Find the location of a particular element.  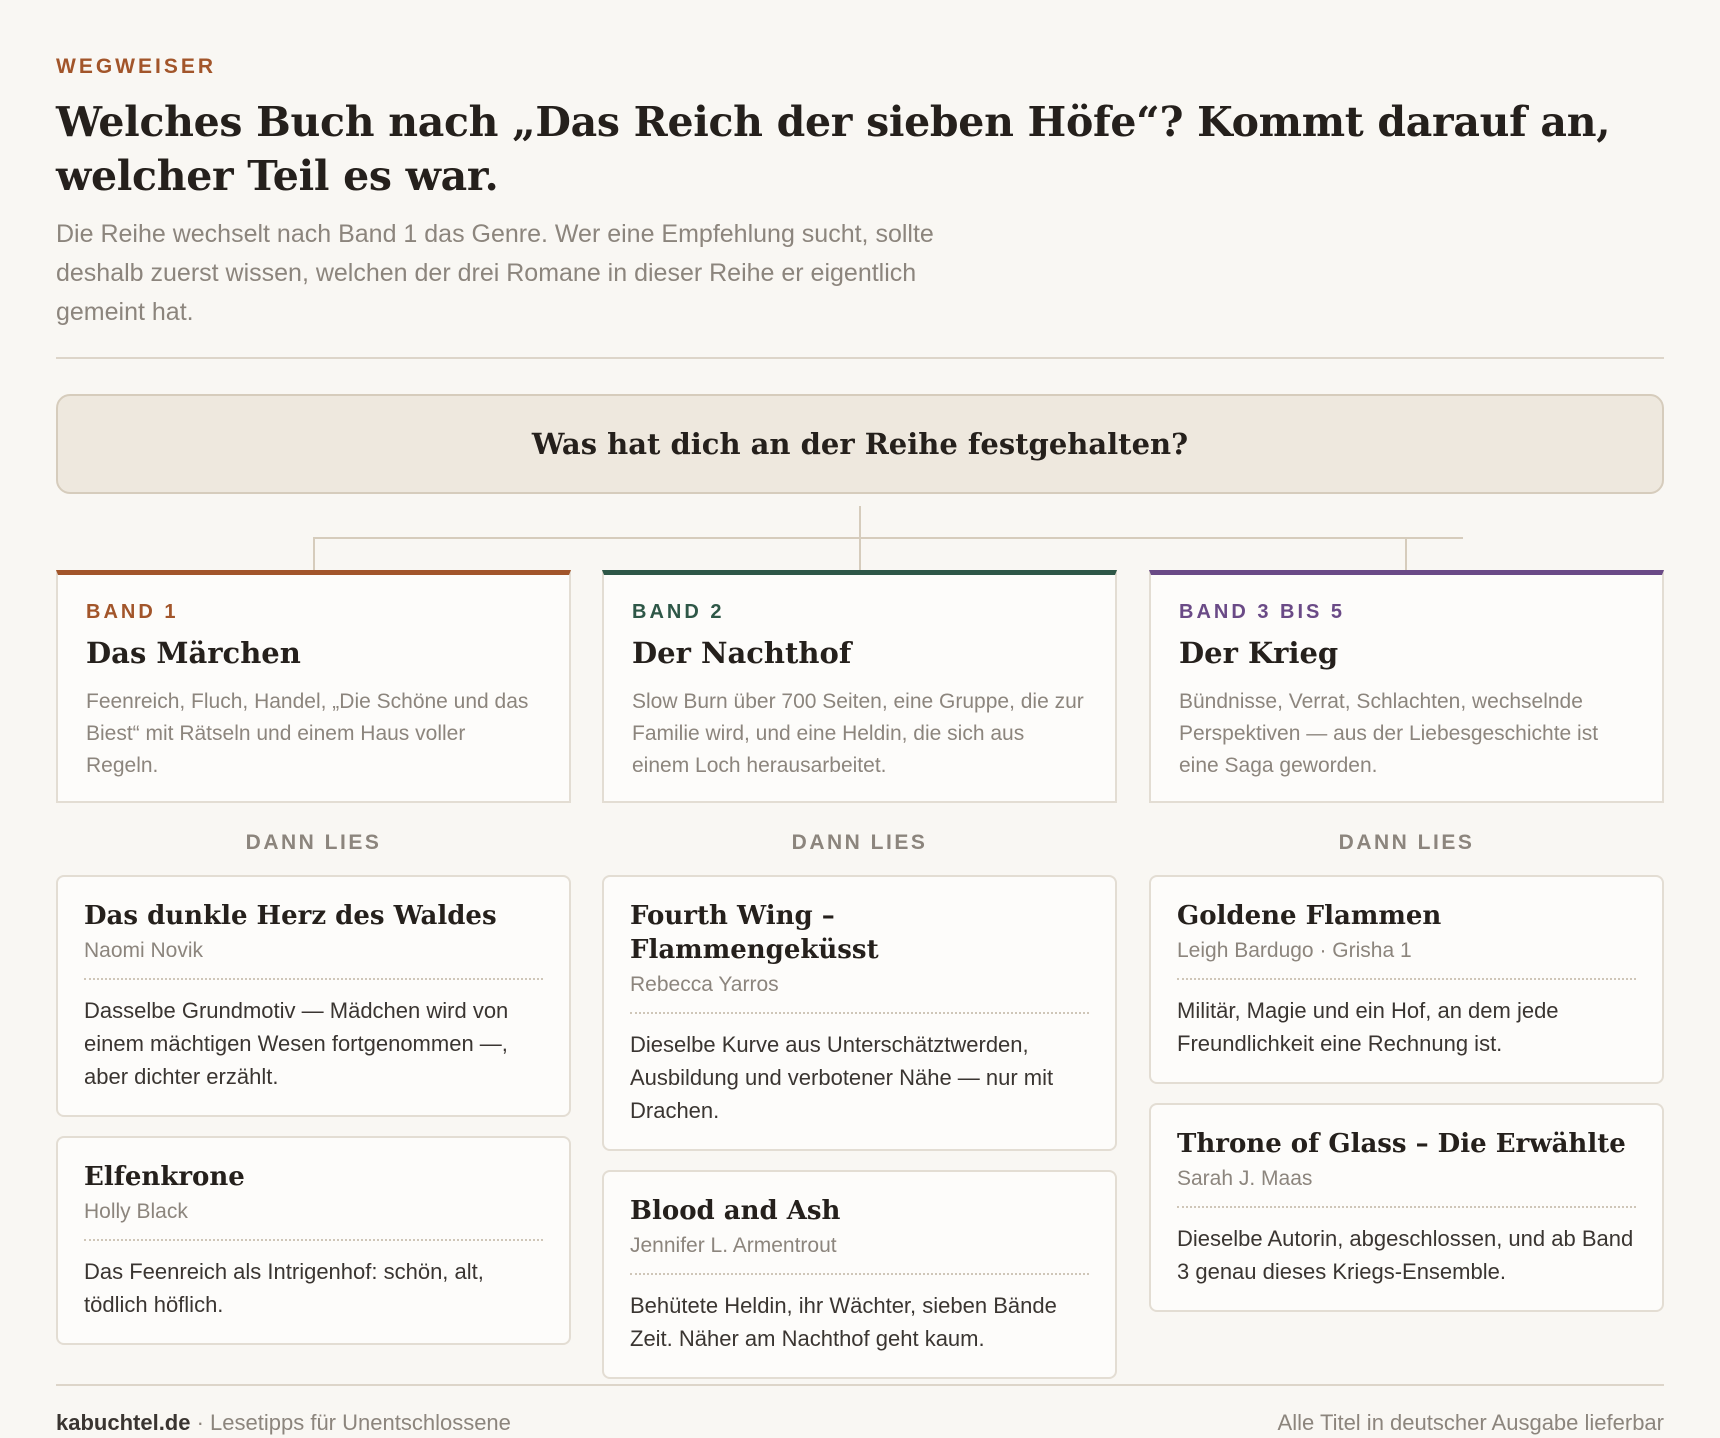

question-box: Was hat dich an der Reihe festgehalten? is located at coordinates (860, 444).